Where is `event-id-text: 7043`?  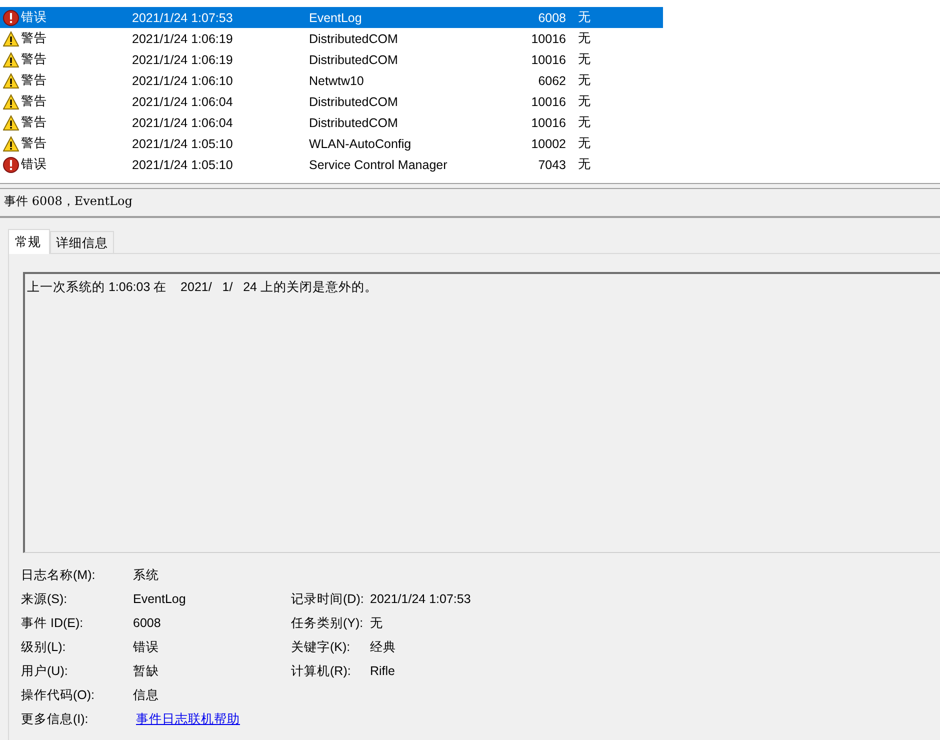
event-id-text: 7043 is located at coordinates (551, 165).